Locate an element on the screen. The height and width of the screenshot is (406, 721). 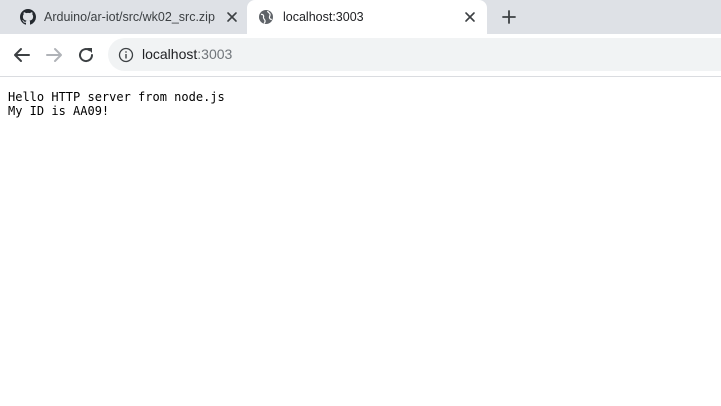
tab-github: Arduino/ar-iot/src/wk02_src.zip is located at coordinates (123, 17).